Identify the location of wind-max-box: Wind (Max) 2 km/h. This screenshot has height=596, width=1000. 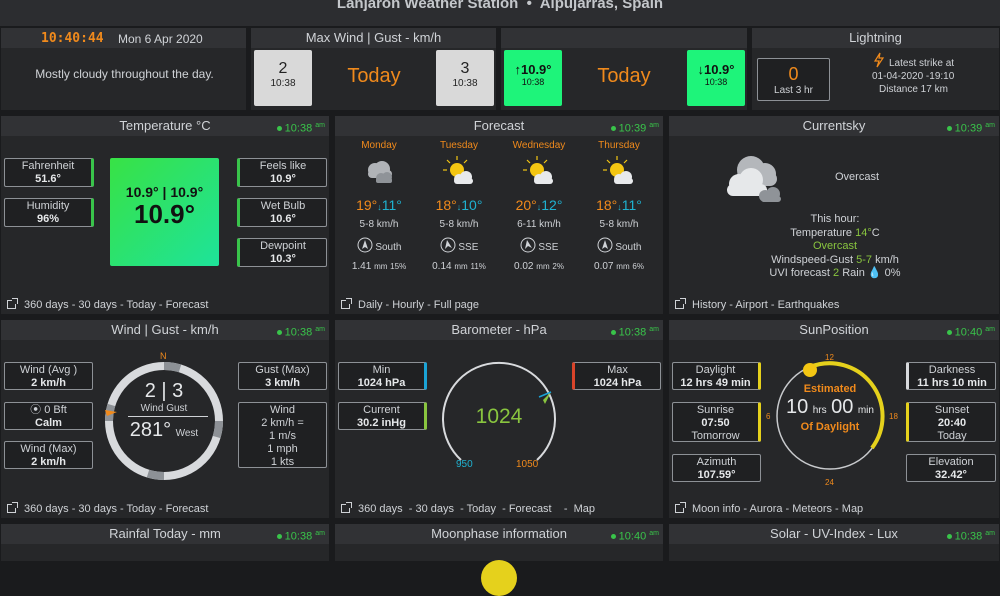
(48, 455).